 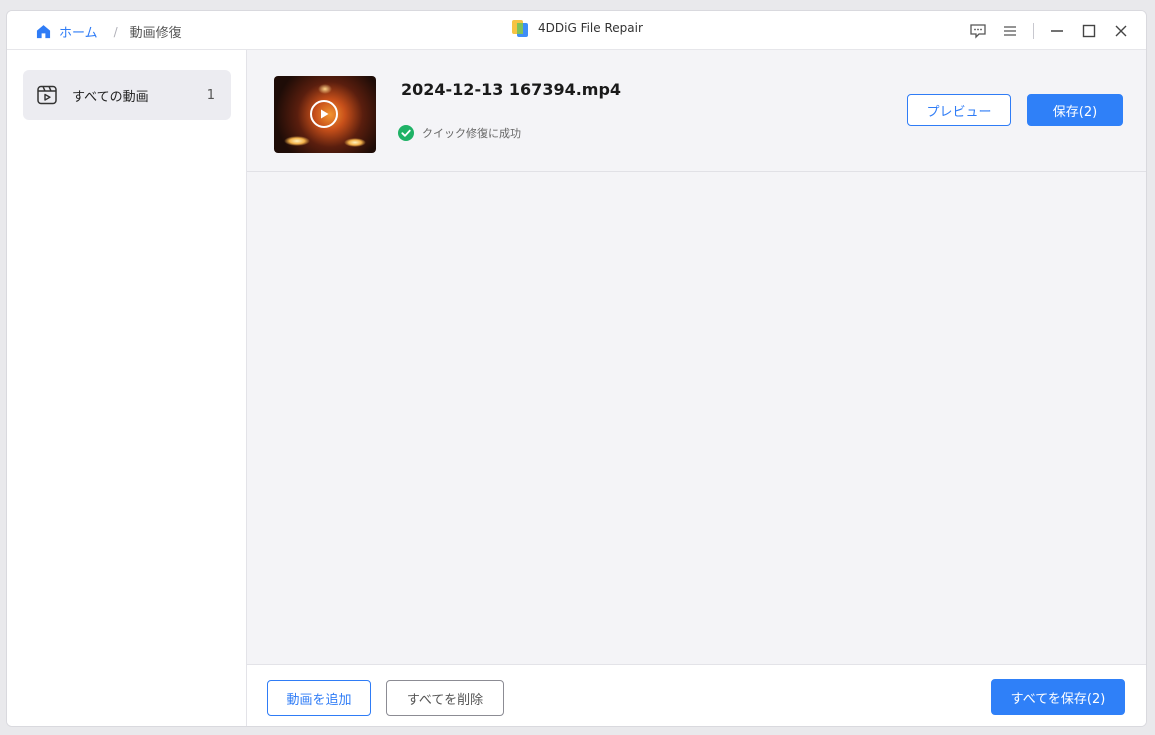 I want to click on menu-button, so click(x=1010, y=31).